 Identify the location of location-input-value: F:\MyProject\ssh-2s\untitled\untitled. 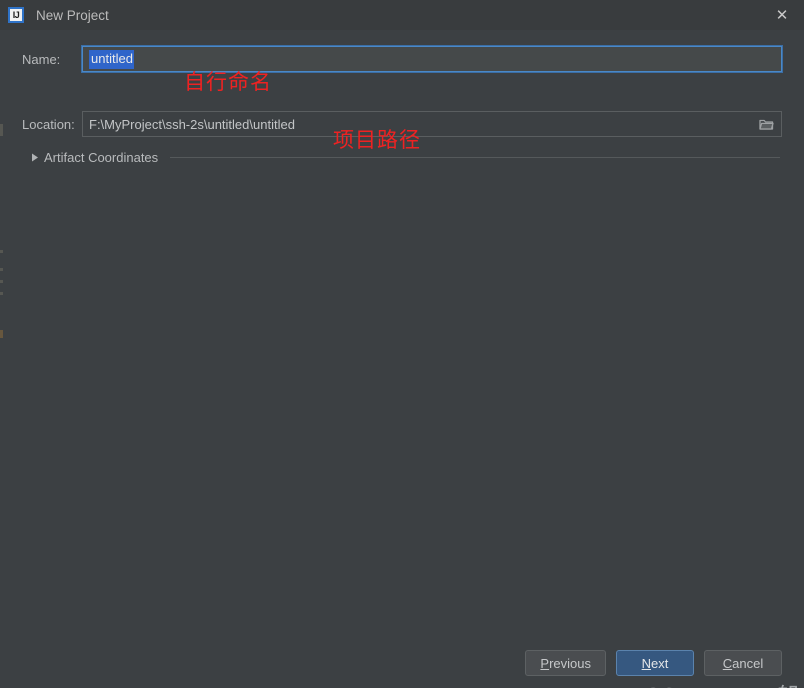
(192, 124).